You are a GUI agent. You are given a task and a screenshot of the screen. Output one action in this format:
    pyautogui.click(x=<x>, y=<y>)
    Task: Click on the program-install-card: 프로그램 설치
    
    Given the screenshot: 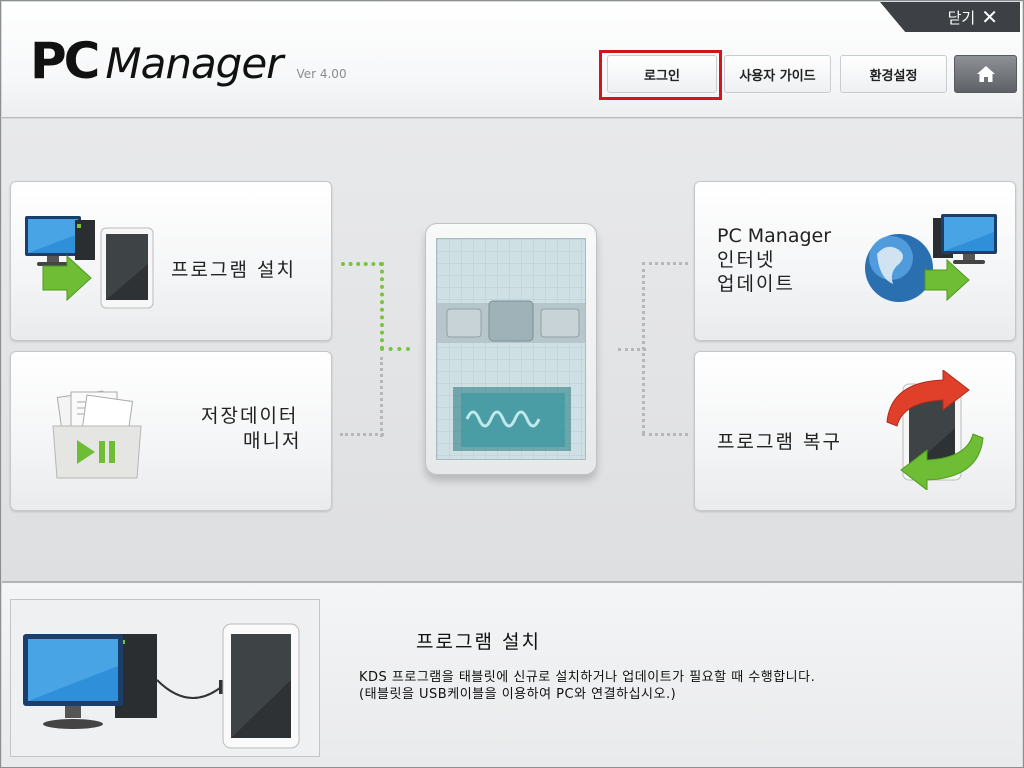 What is the action you would take?
    pyautogui.click(x=171, y=261)
    